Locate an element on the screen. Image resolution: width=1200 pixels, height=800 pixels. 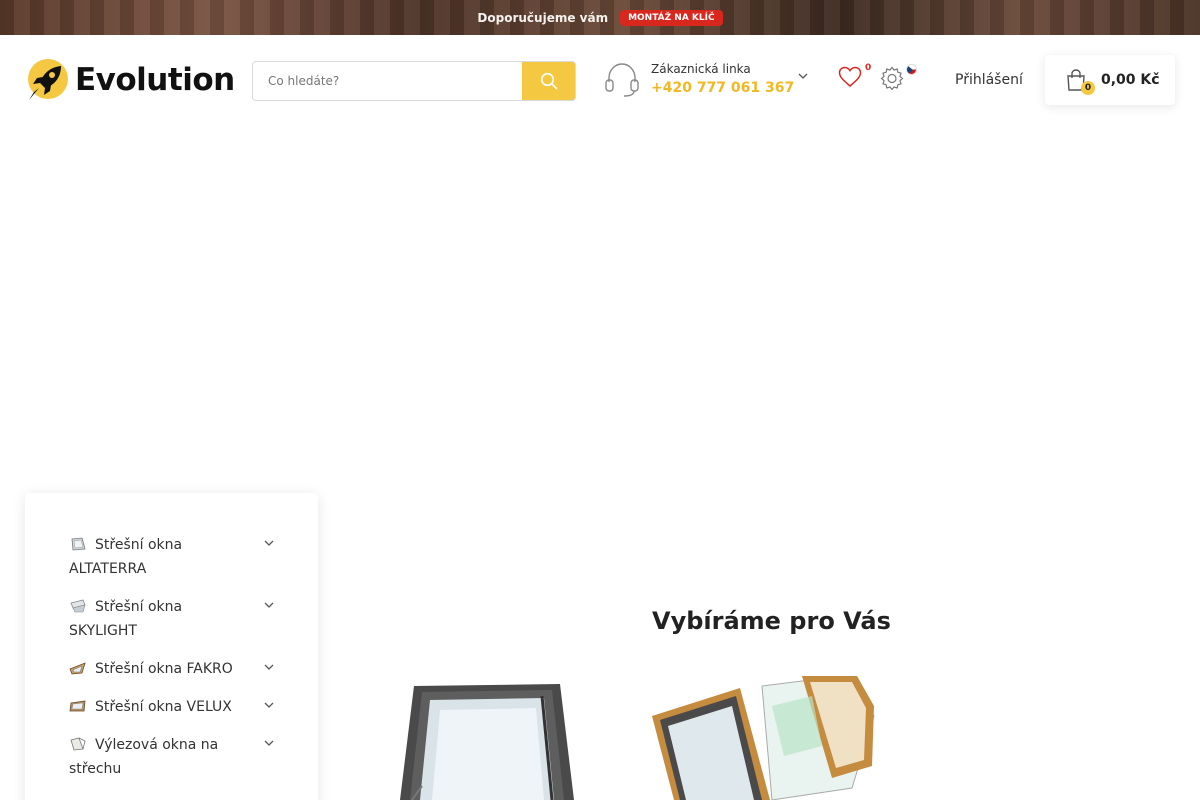
settings-button is located at coordinates (892, 80).